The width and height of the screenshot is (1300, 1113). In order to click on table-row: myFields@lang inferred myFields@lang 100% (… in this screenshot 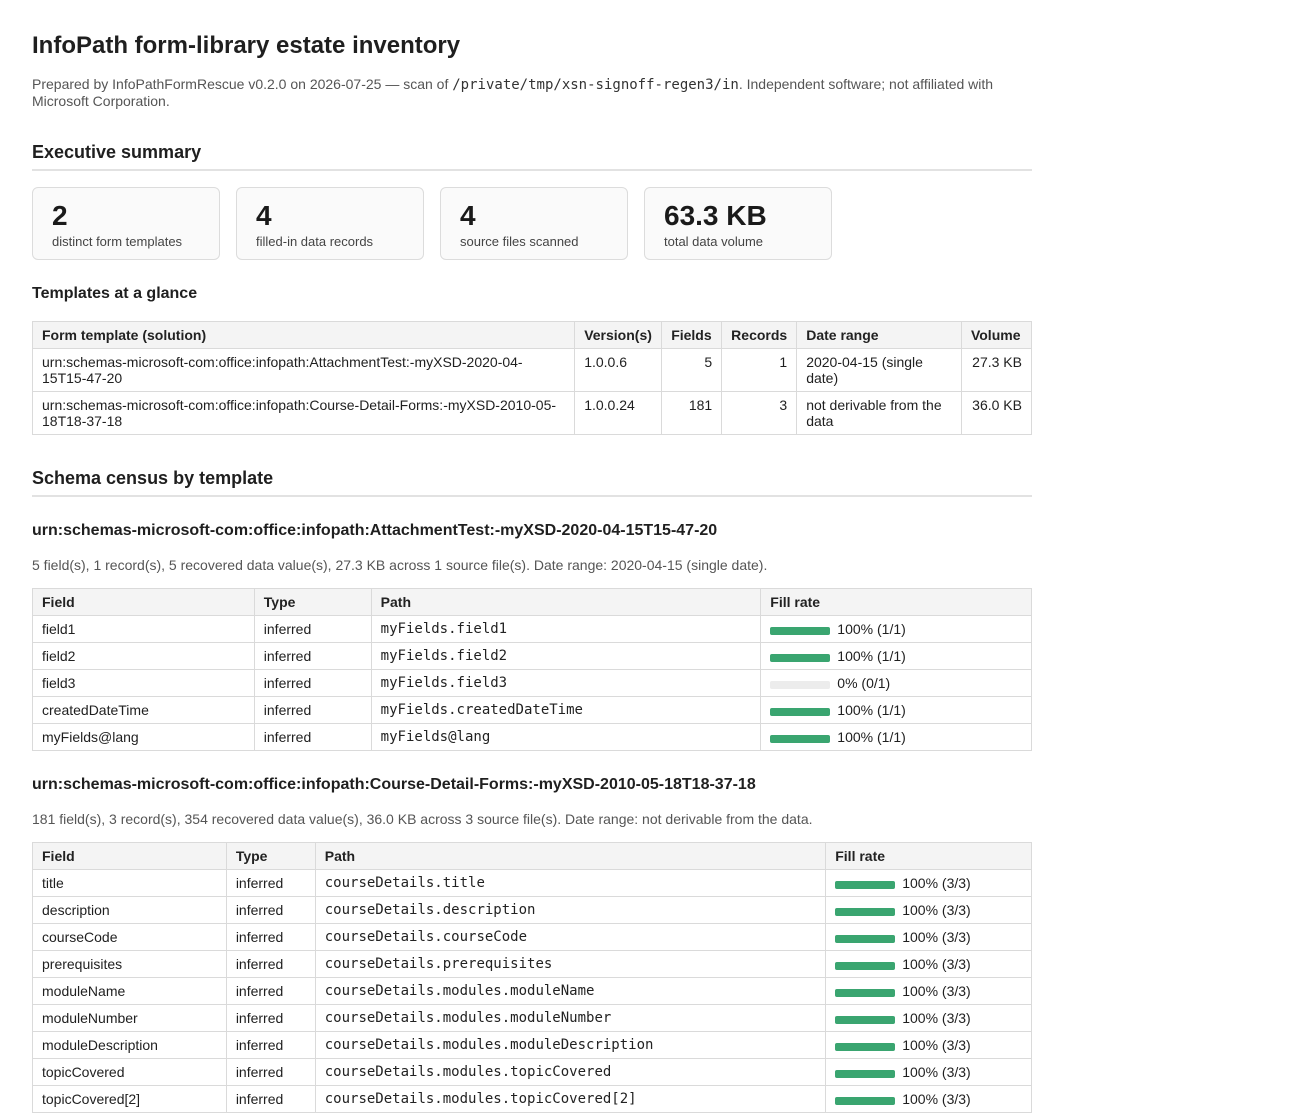, I will do `click(532, 737)`.